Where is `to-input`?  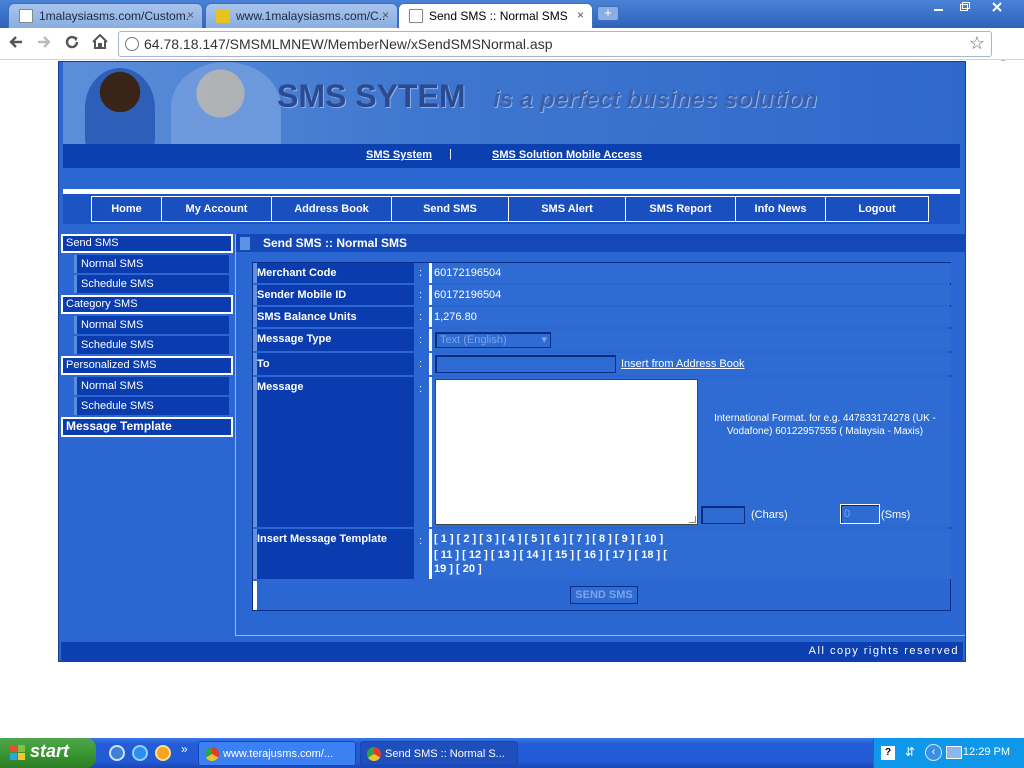
to-input is located at coordinates (525, 364).